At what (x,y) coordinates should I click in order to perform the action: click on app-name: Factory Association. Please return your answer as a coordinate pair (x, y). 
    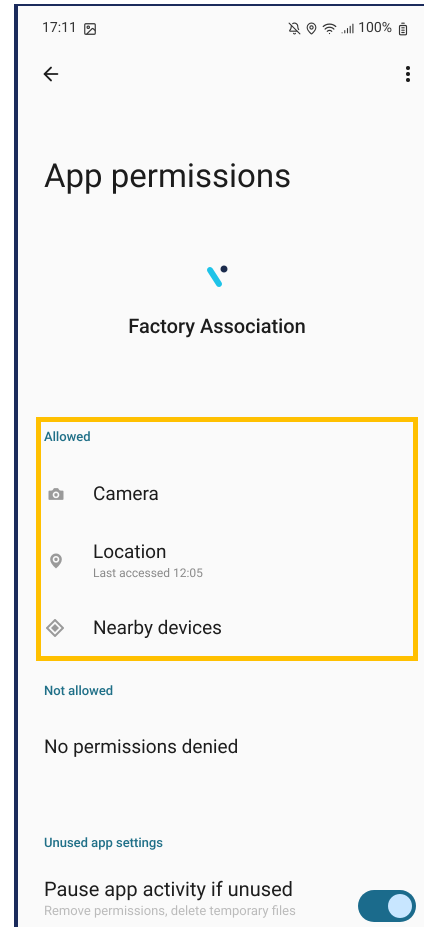
    Looking at the image, I should click on (217, 326).